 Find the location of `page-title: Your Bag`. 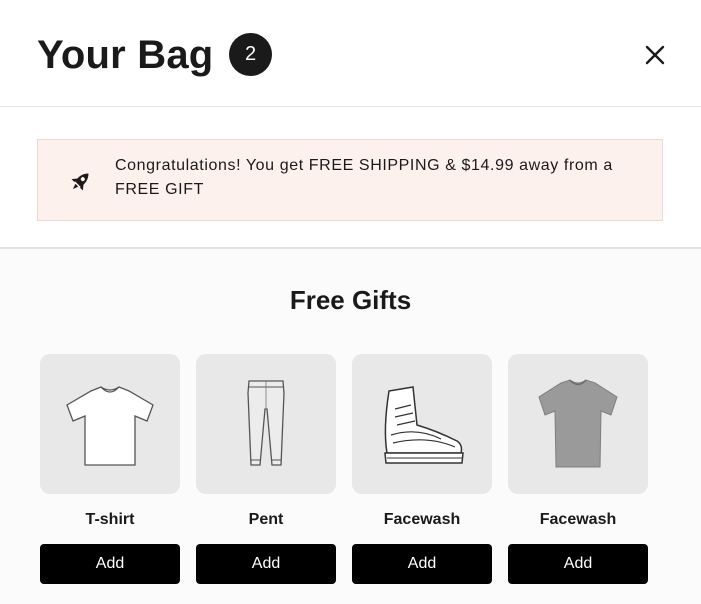

page-title: Your Bag is located at coordinates (125, 55).